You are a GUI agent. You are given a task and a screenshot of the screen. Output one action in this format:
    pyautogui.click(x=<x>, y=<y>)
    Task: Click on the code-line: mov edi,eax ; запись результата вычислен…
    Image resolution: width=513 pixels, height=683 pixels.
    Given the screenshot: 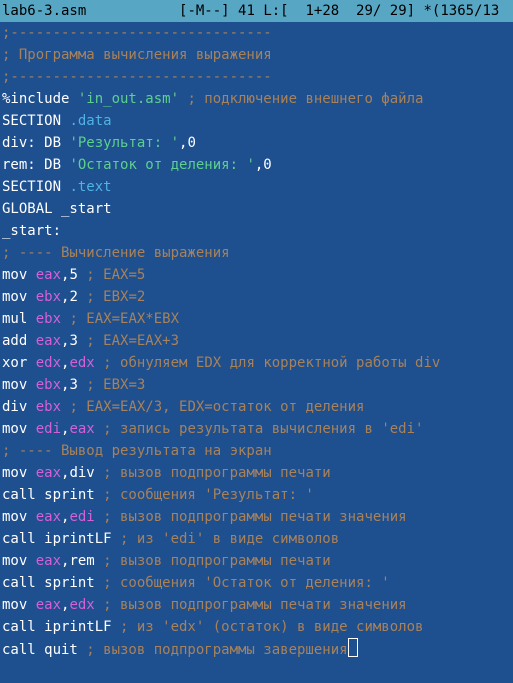 What is the action you would take?
    pyautogui.click(x=256, y=429)
    